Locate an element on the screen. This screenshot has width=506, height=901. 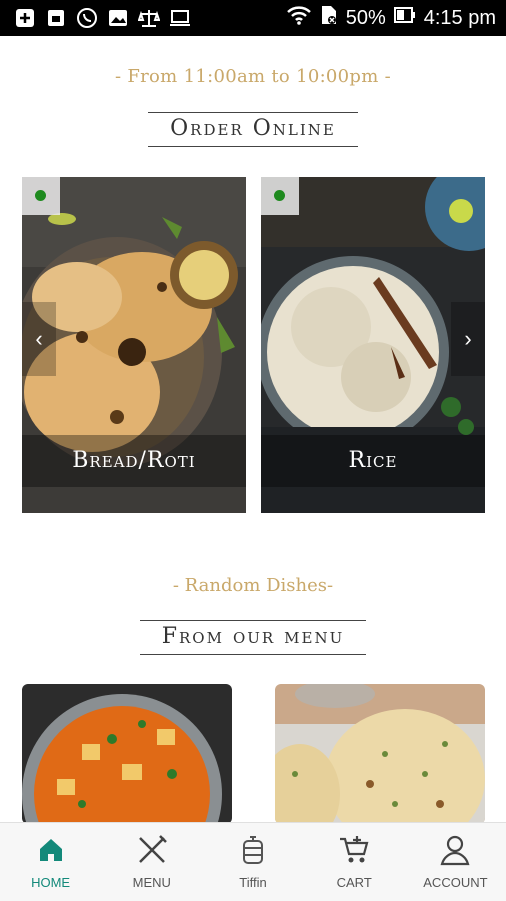
notification-icons is located at coordinates (95, 18).